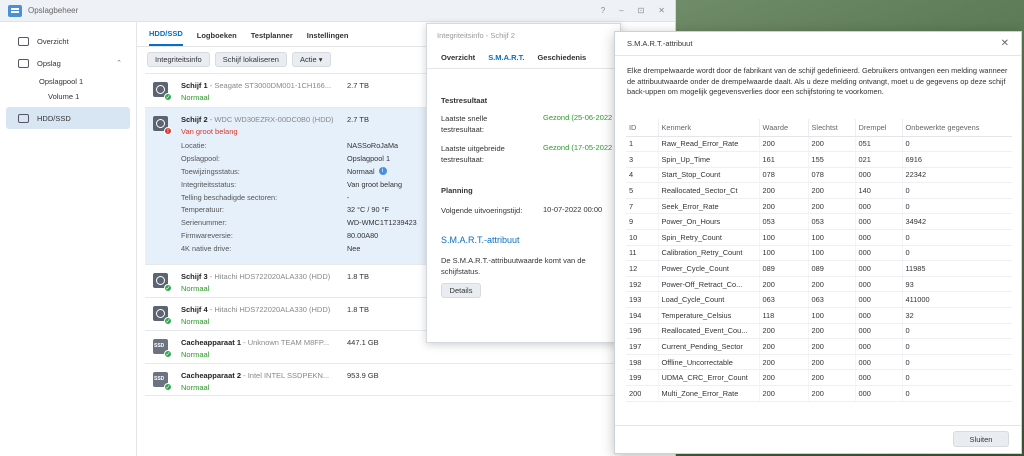 The width and height of the screenshot is (1024, 456). I want to click on tab-logs: Logboeken, so click(217, 38).